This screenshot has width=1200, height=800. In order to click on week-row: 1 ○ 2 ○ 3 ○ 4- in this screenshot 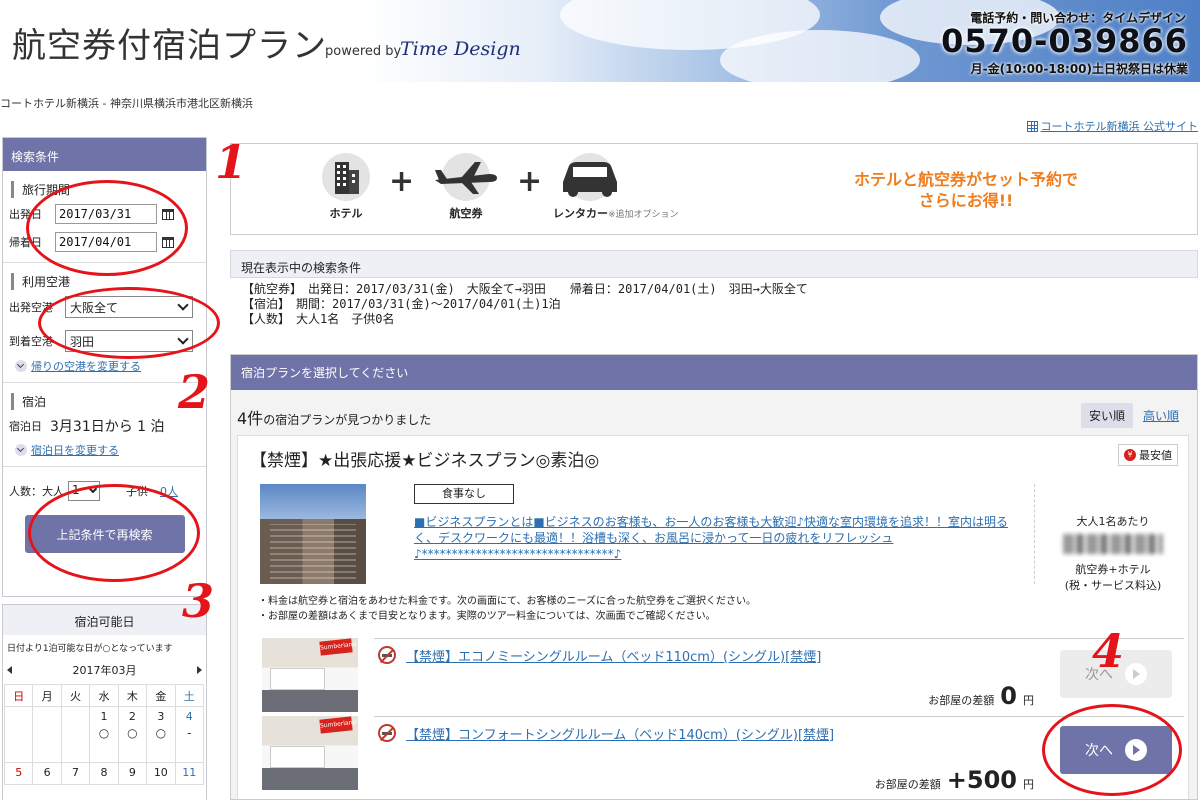, I will do `click(104, 734)`.